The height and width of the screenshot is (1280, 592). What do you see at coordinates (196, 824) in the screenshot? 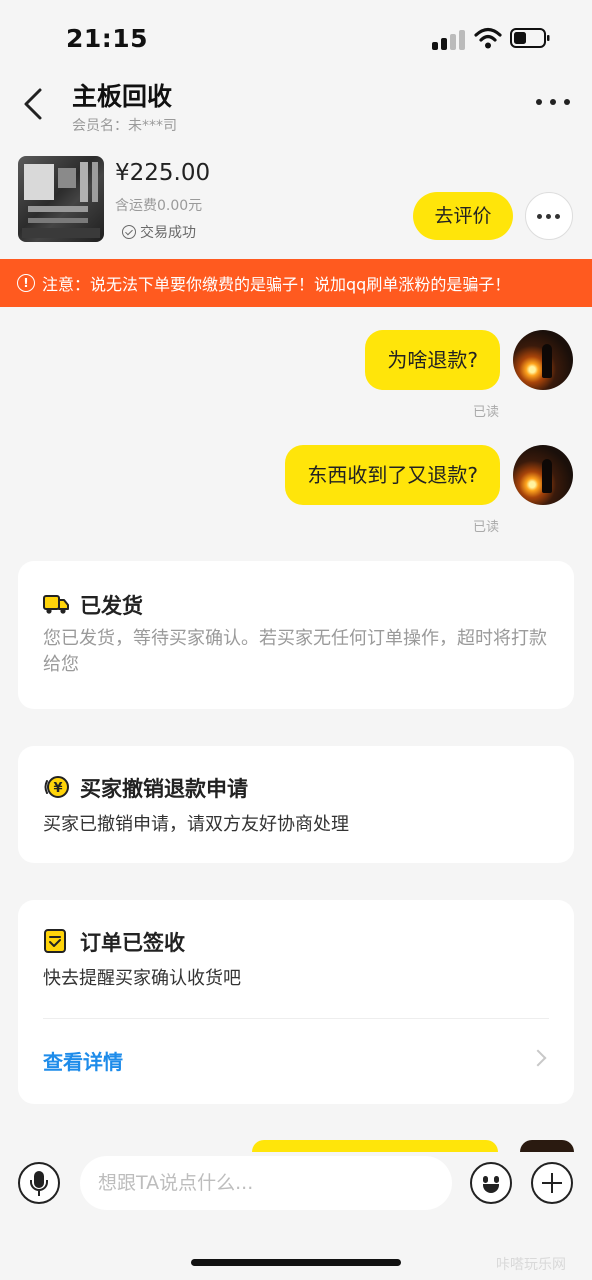
I see `card-text: 买家已撤销申请，请双方友好协商处理` at bounding box center [196, 824].